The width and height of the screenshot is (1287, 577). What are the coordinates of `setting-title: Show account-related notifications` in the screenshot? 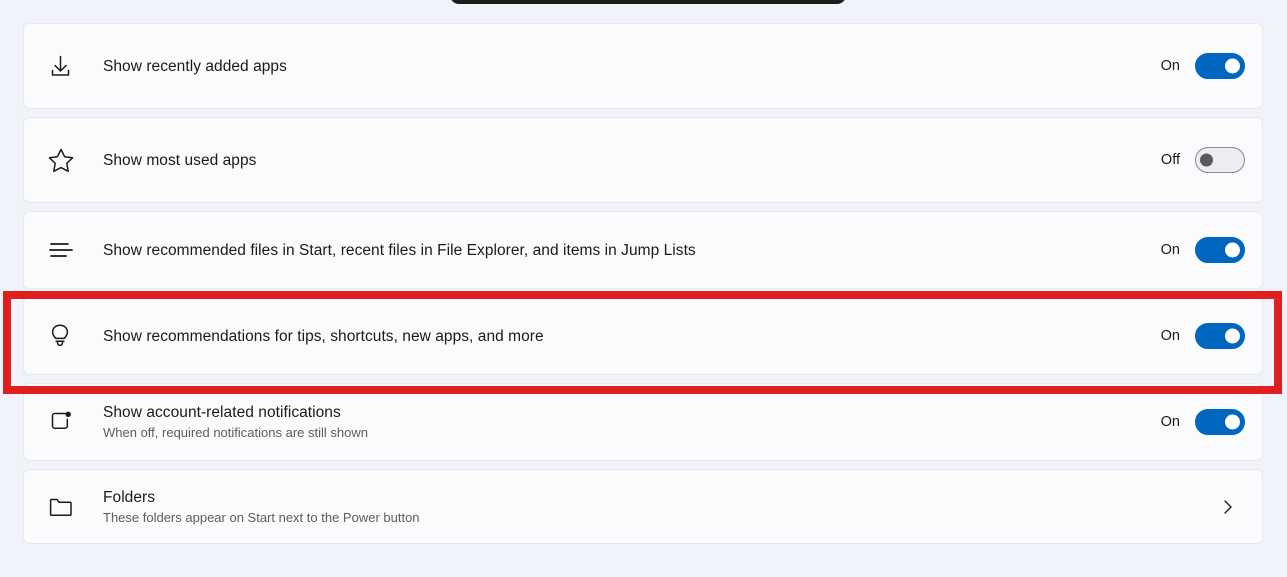 It's located at (222, 412).